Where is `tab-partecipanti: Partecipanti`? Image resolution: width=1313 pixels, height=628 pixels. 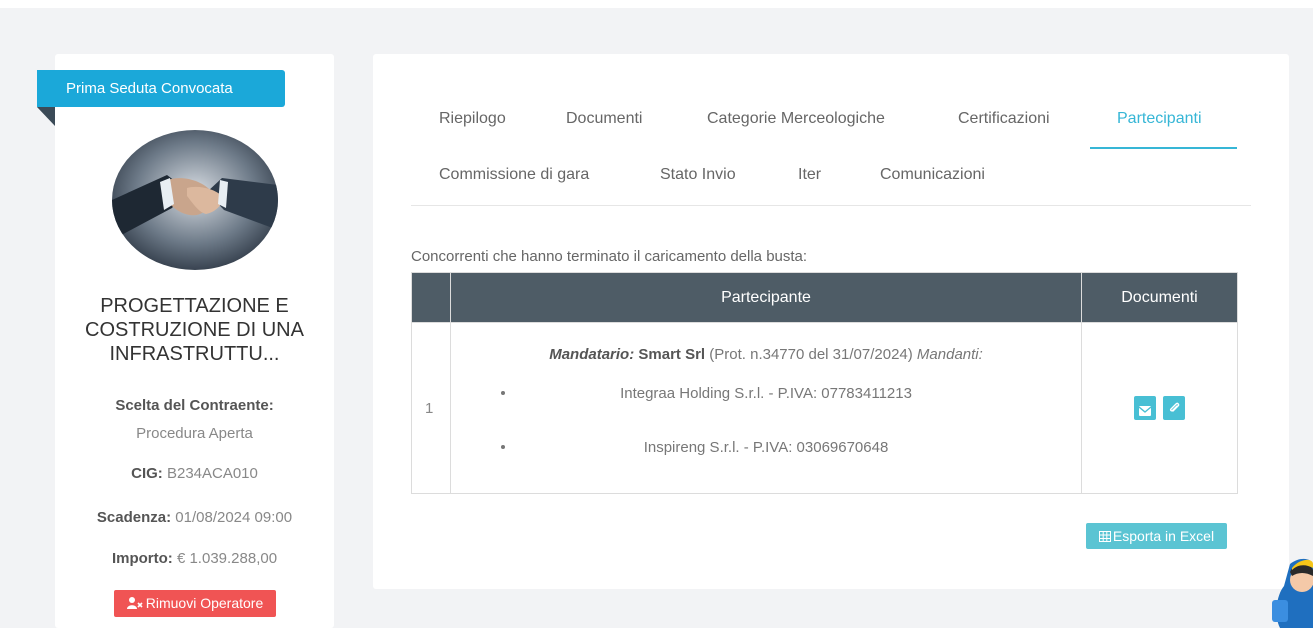 tab-partecipanti: Partecipanti is located at coordinates (1159, 119).